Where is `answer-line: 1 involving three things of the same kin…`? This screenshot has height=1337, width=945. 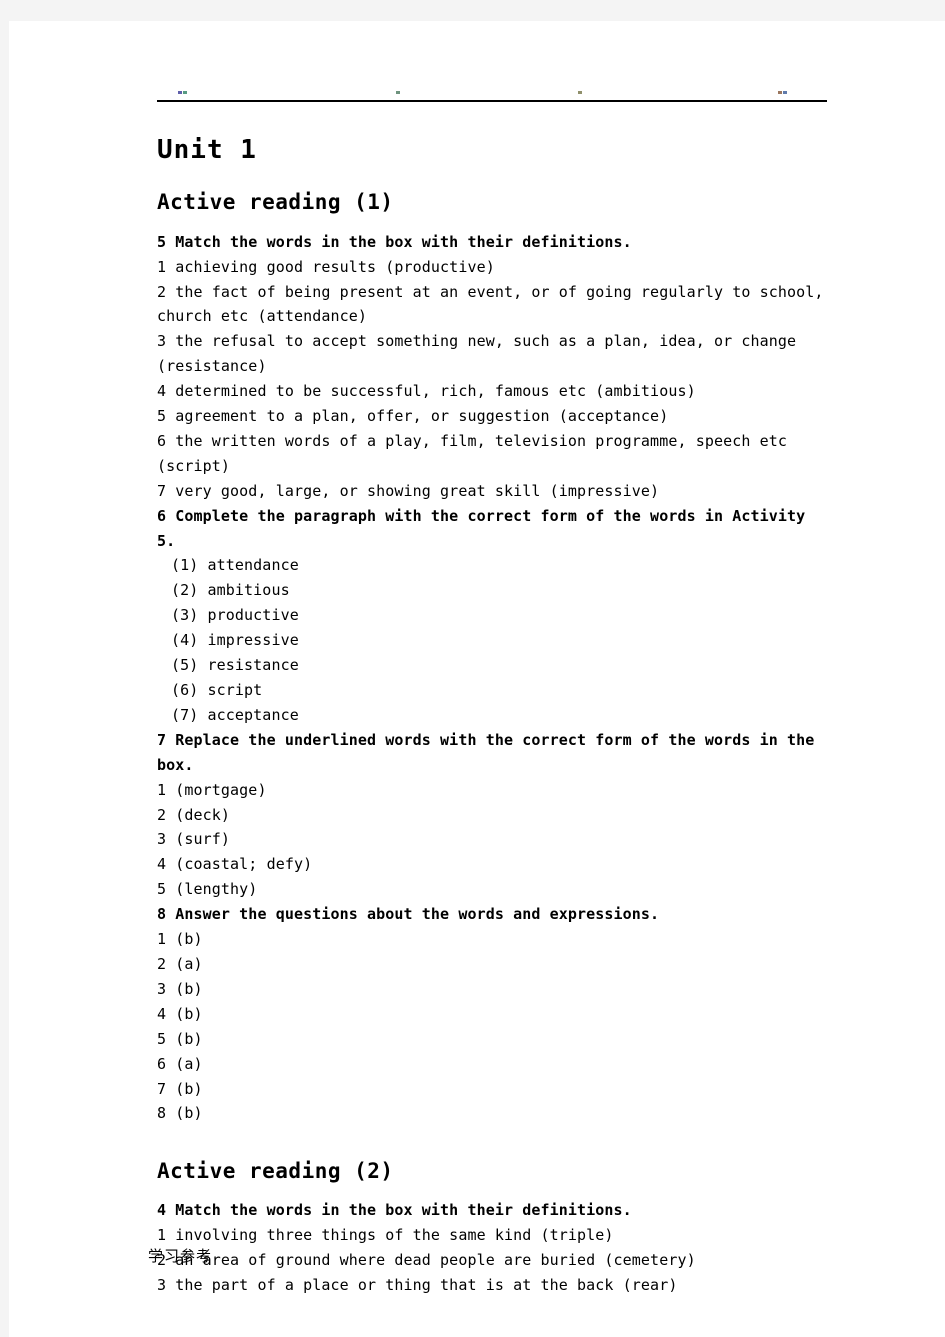 answer-line: 1 involving three things of the same kin… is located at coordinates (385, 1235).